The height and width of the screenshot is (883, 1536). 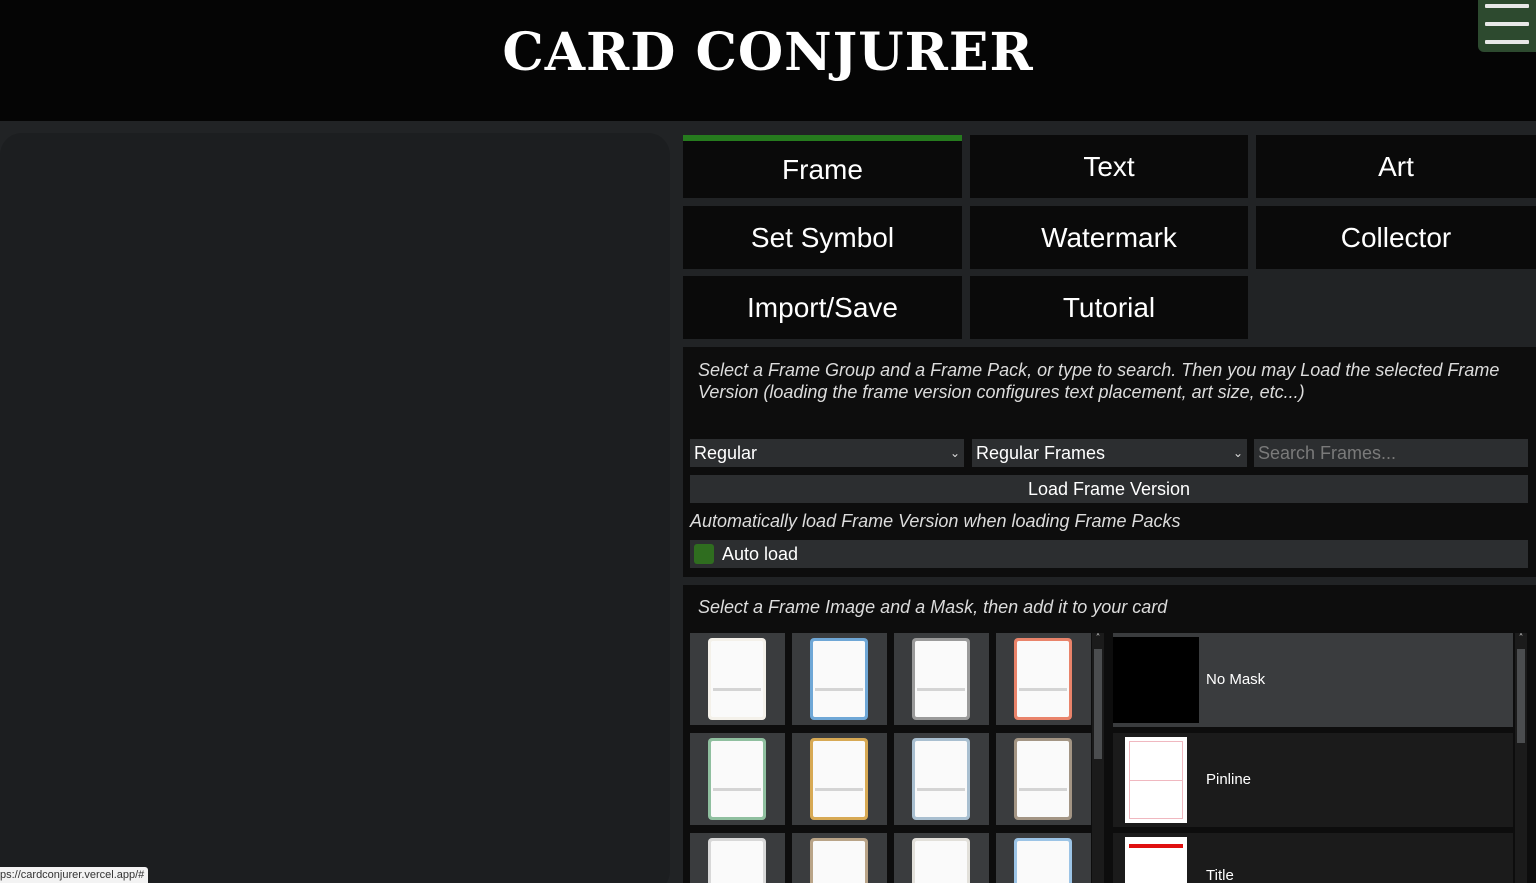 I want to click on blue-frame-thumb, so click(x=839, y=679).